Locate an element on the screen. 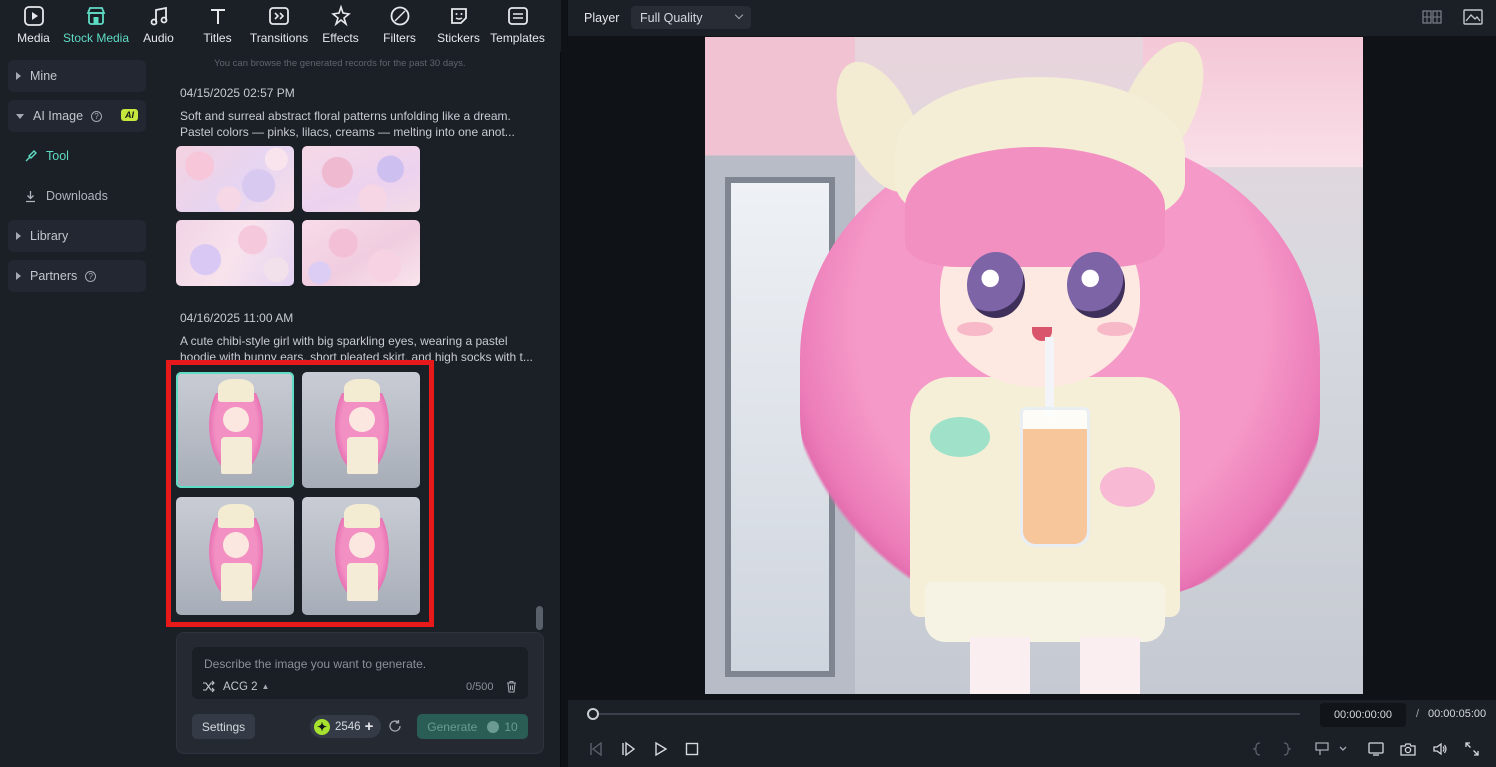 The image size is (1496, 767). settings-button: Settings is located at coordinates (223, 726).